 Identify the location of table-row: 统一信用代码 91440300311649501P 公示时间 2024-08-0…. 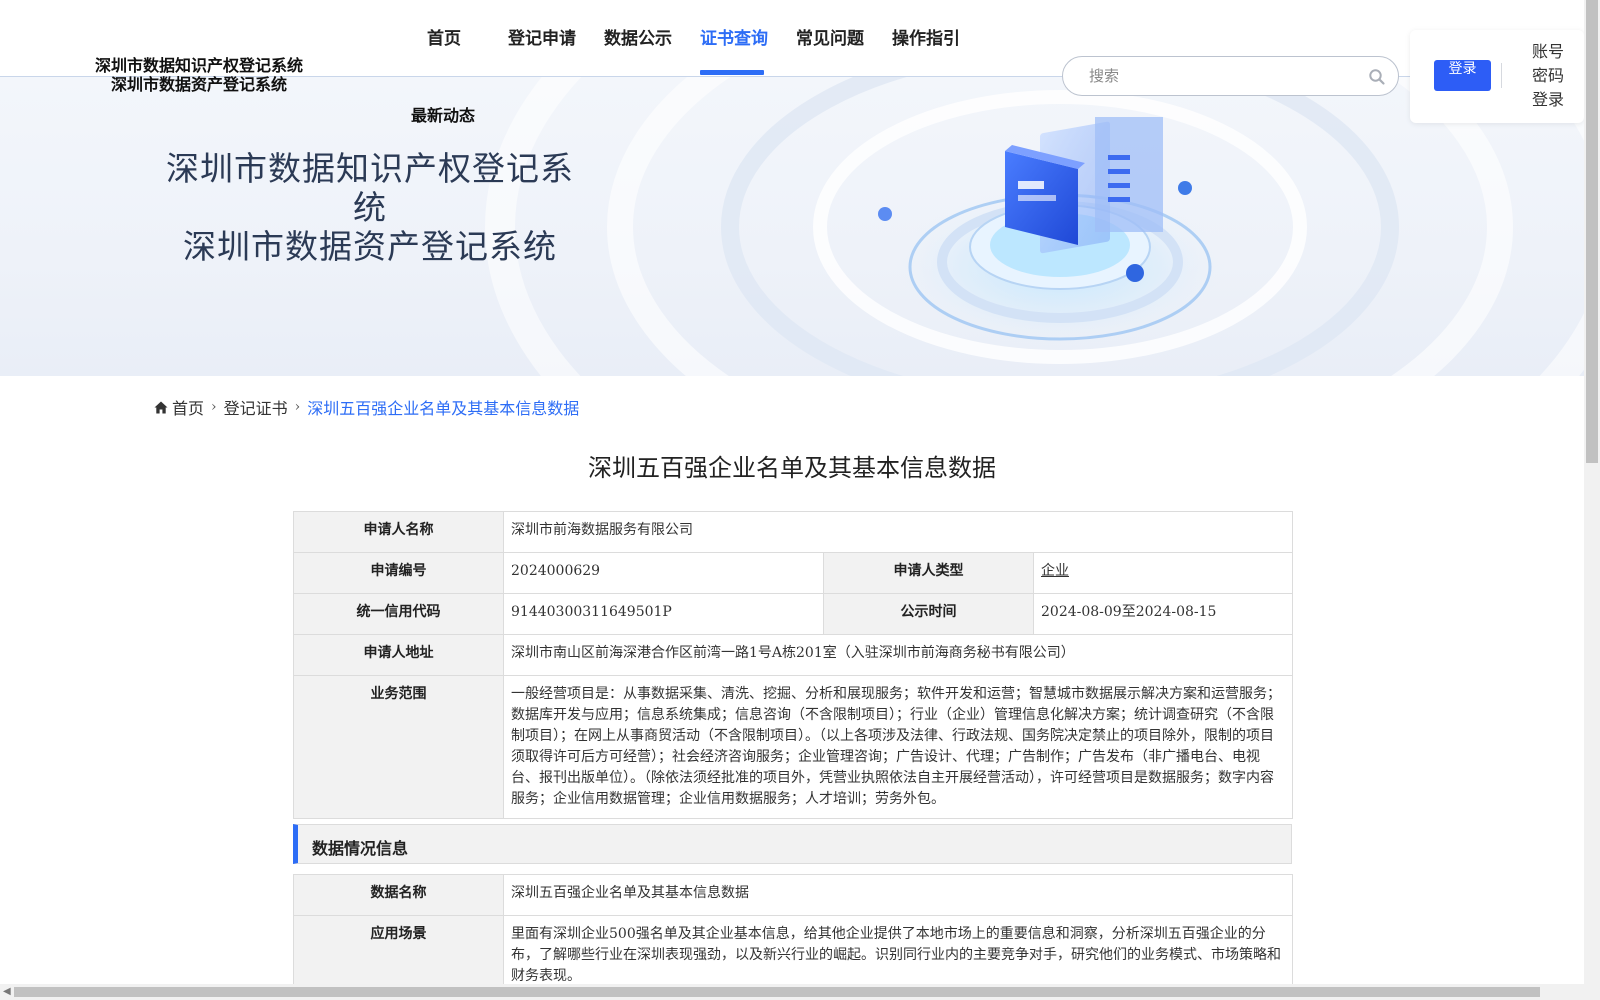
(793, 614).